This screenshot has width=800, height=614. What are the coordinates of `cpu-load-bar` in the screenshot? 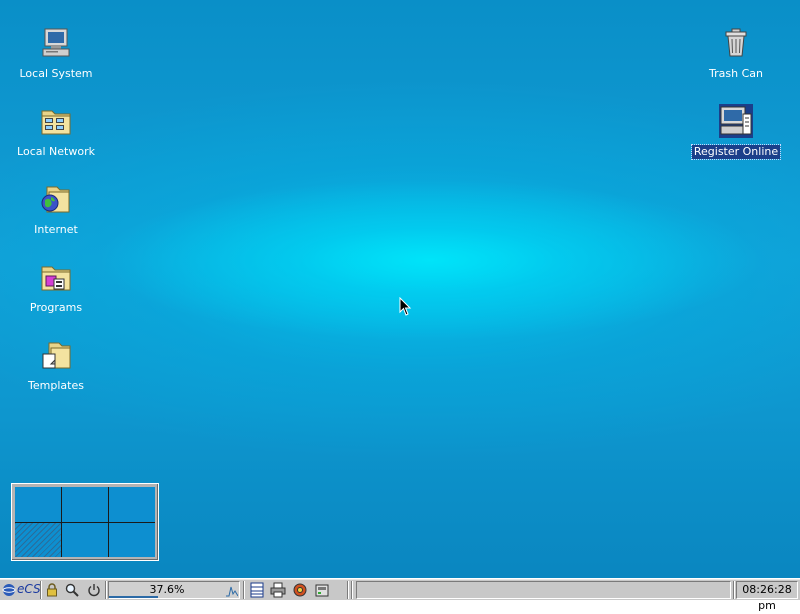 It's located at (133, 597).